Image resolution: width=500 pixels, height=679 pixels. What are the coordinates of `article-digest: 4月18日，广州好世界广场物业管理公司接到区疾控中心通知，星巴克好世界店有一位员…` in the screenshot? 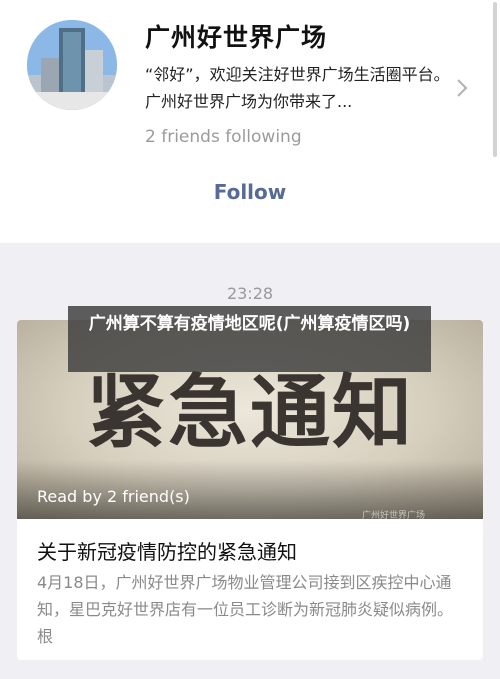 It's located at (245, 609).